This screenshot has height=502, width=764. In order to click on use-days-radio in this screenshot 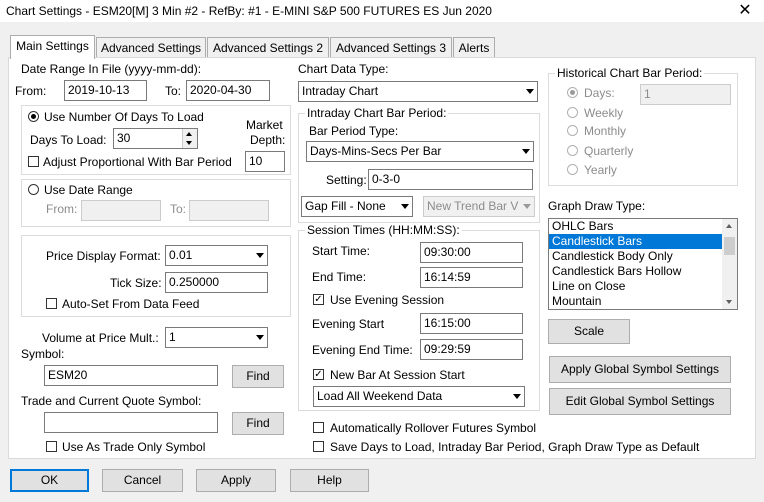, I will do `click(33, 116)`.